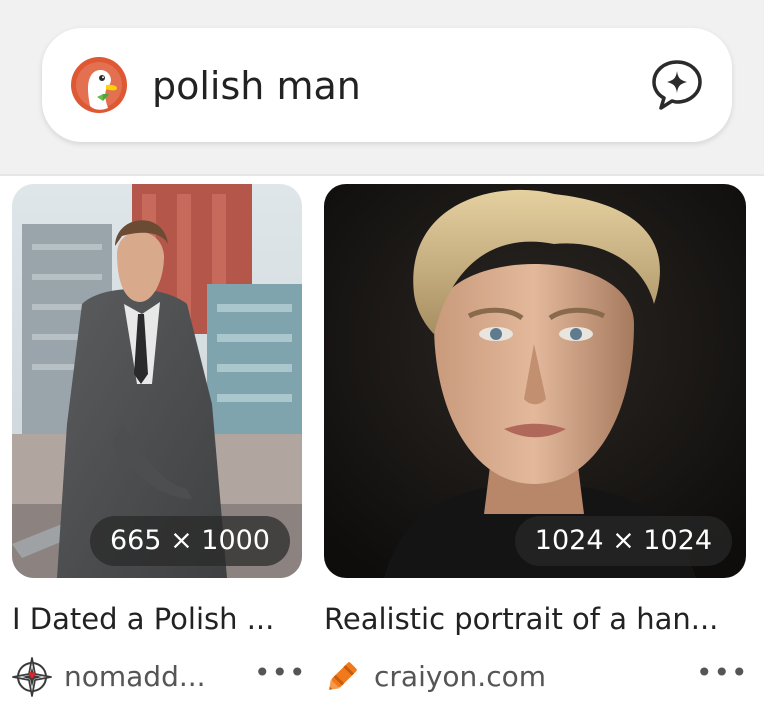  What do you see at coordinates (623, 541) in the screenshot?
I see `image-dimensions-badge: 1024 × 1024` at bounding box center [623, 541].